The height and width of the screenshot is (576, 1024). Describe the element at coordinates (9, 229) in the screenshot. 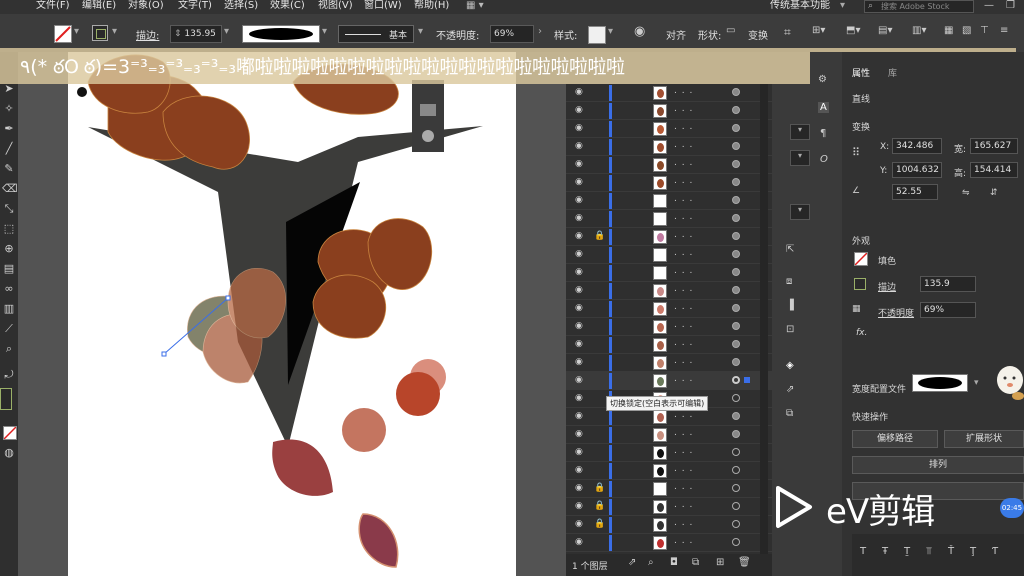

I see `free-transform-tool-icon: ⬚` at that location.